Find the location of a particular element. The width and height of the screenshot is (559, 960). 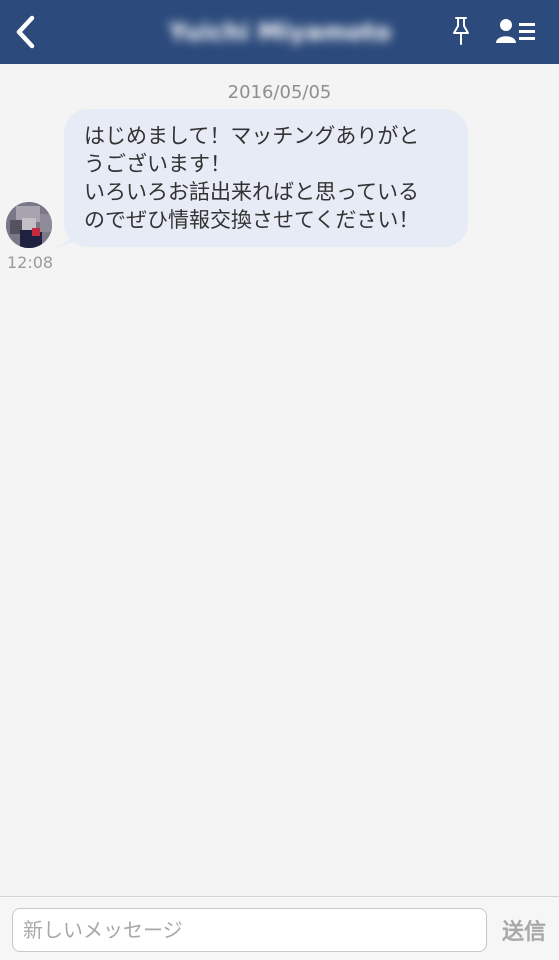

message-timestamp: 12:08 is located at coordinates (30, 262).